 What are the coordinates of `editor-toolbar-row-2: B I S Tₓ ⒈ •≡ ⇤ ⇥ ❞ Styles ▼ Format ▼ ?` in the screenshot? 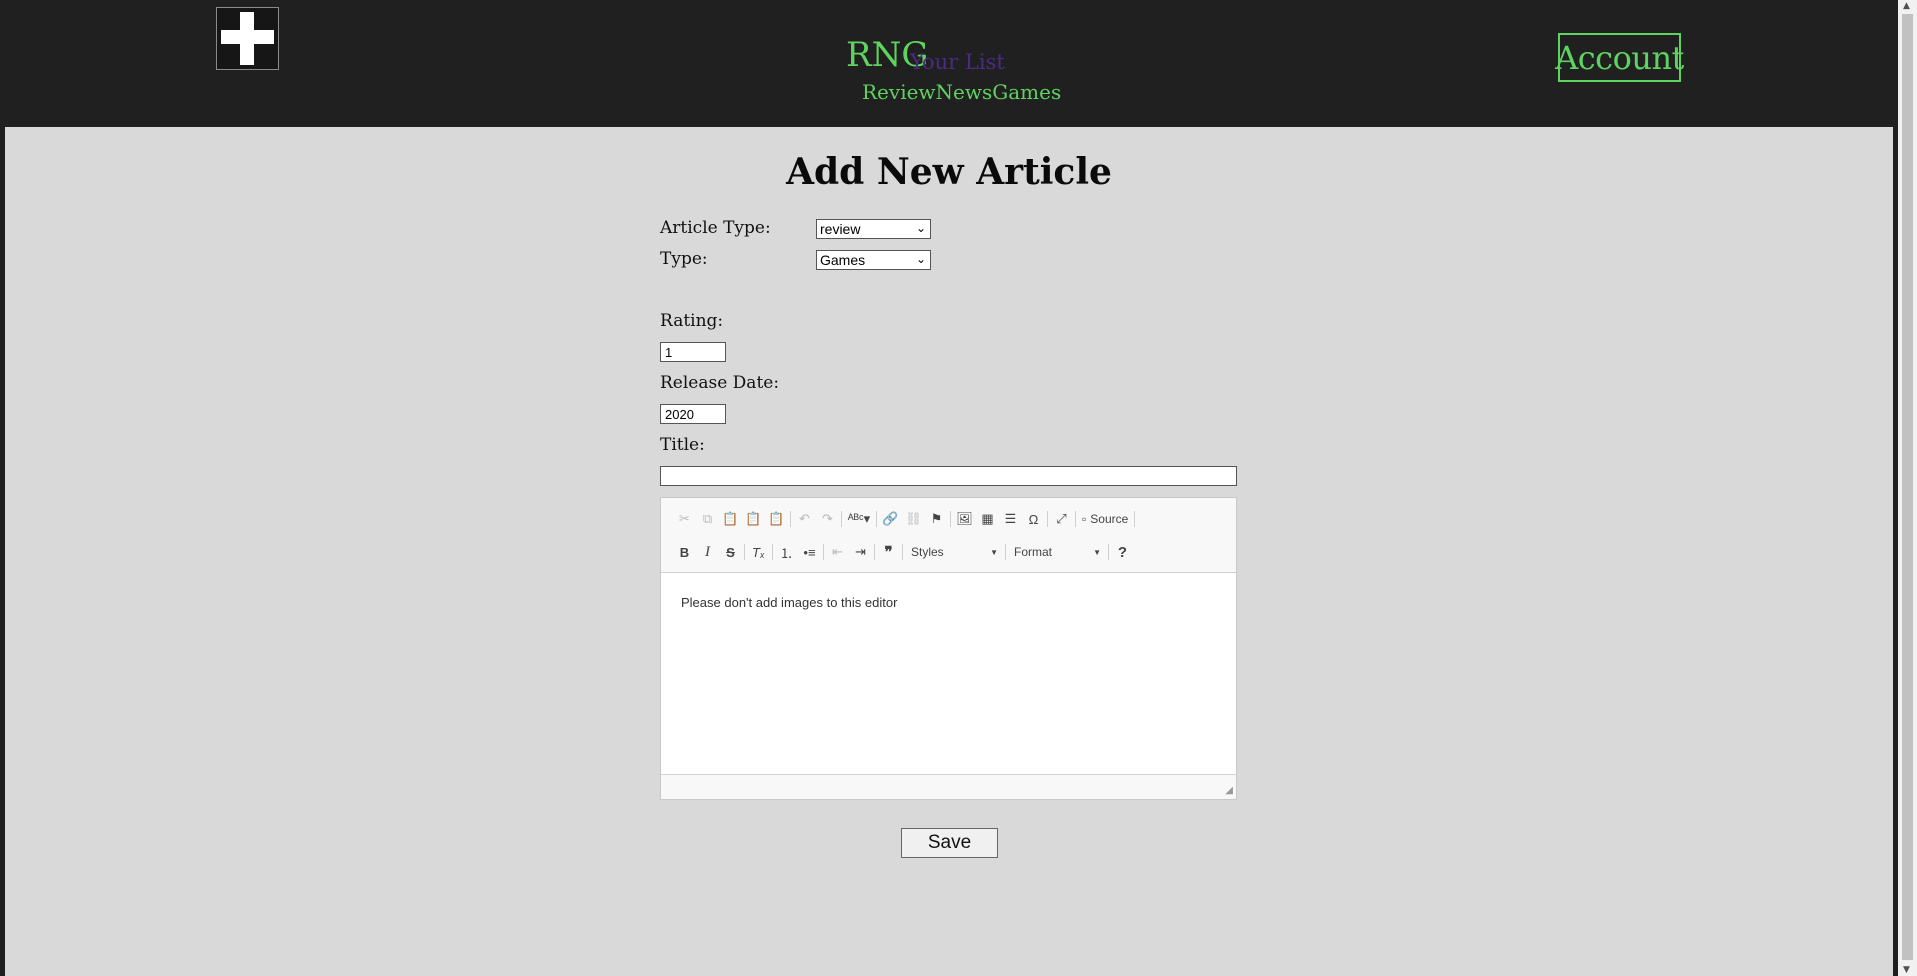 It's located at (903, 552).